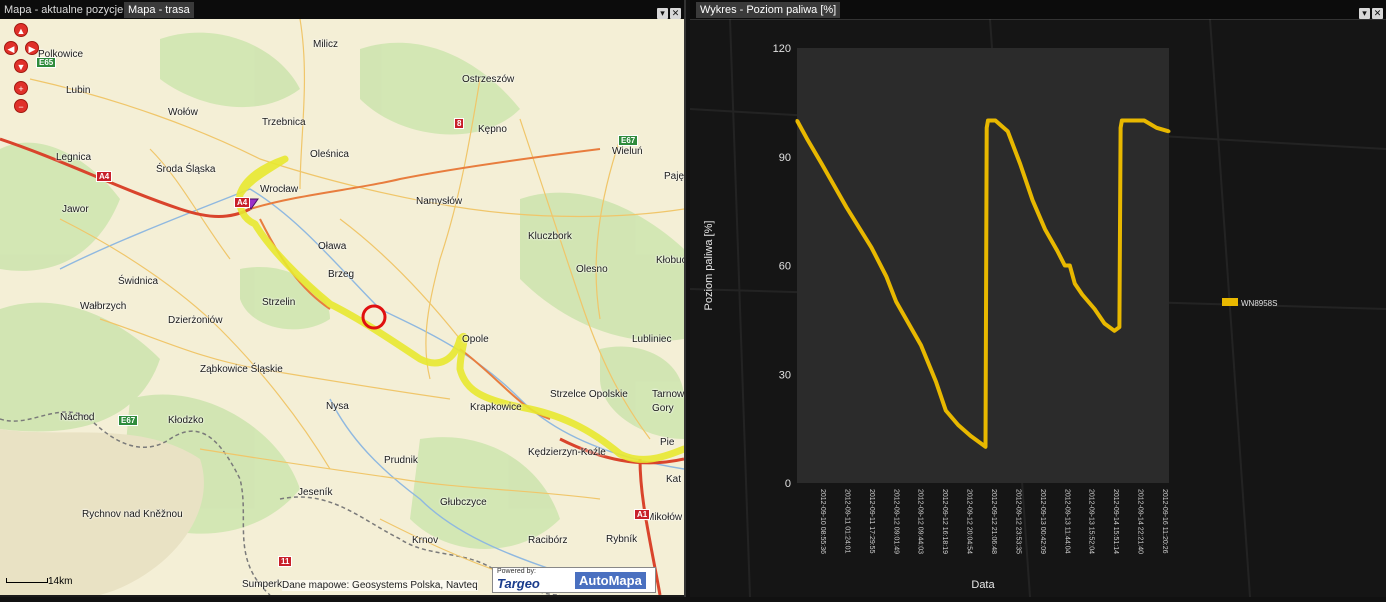  What do you see at coordinates (342, 10) in the screenshot?
I see `map-tabbar: Mapa - aktualne pozycje Mapa - trasa ▾ ✕` at bounding box center [342, 10].